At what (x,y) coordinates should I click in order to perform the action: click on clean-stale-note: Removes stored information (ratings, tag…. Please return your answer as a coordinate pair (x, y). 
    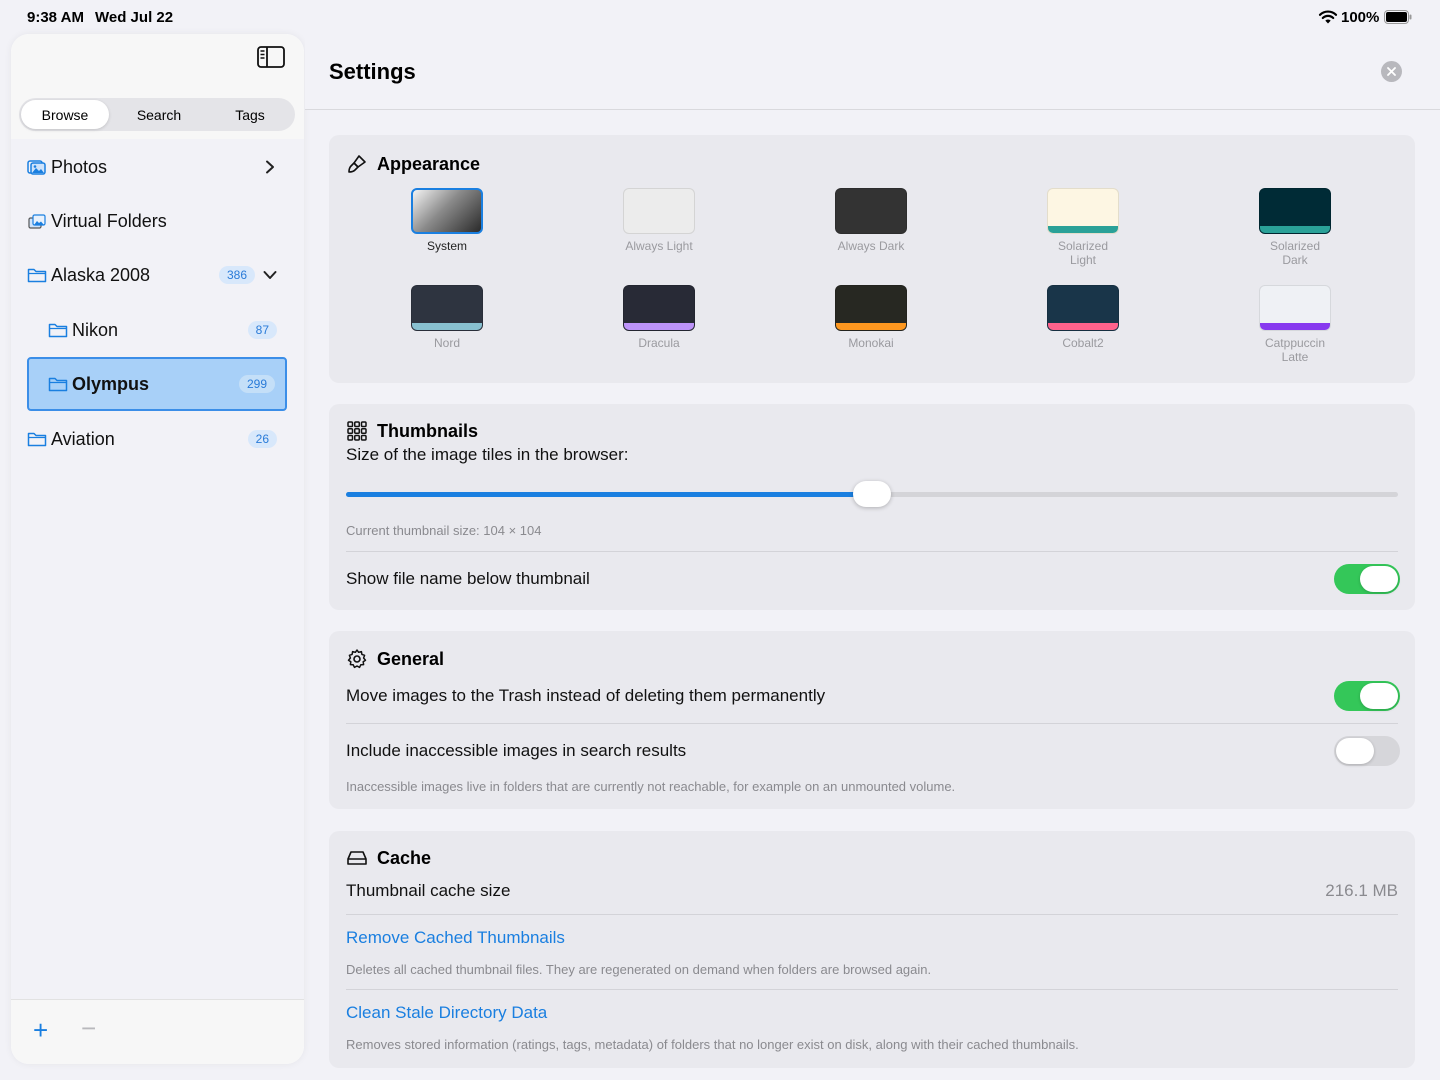
    Looking at the image, I should click on (712, 1044).